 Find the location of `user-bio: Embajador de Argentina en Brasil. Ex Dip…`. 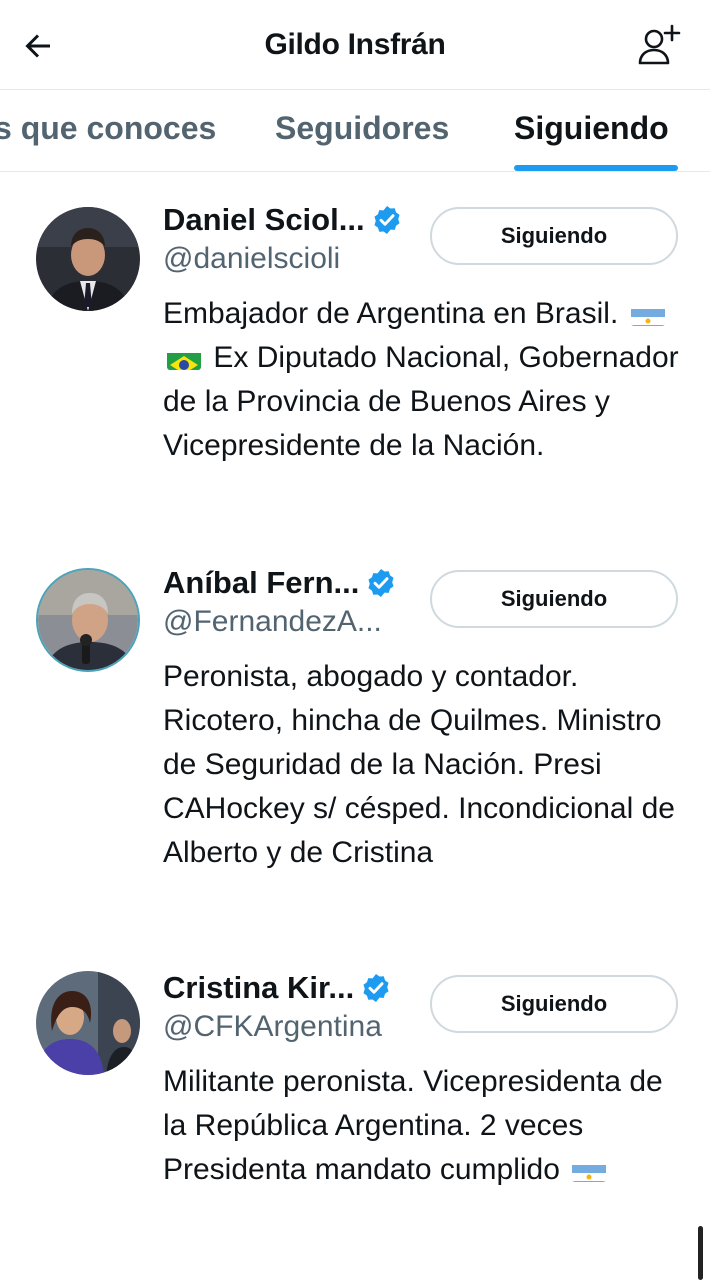

user-bio: Embajador de Argentina en Brasil. Ex Dip… is located at coordinates (428, 380).